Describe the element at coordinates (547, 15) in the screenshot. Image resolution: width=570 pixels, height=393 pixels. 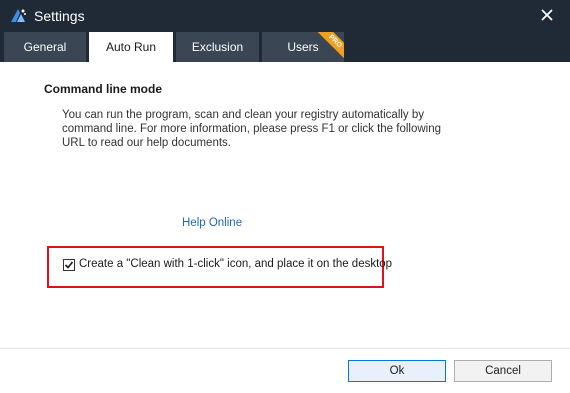
I see `close-icon` at that location.